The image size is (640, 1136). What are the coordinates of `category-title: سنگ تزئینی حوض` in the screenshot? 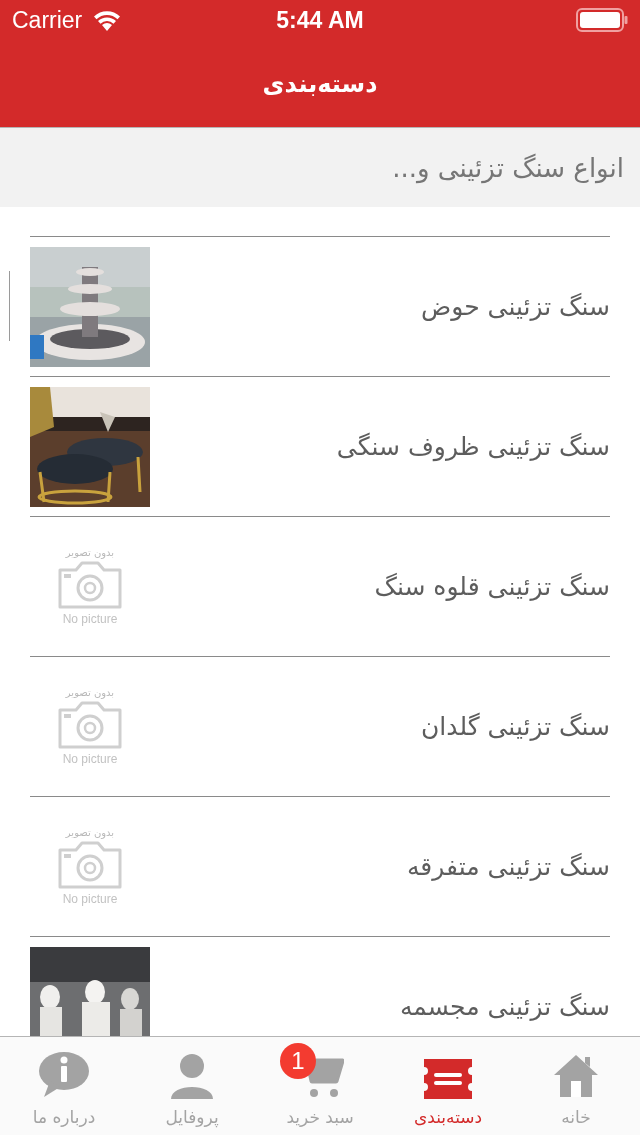 It's located at (515, 306).